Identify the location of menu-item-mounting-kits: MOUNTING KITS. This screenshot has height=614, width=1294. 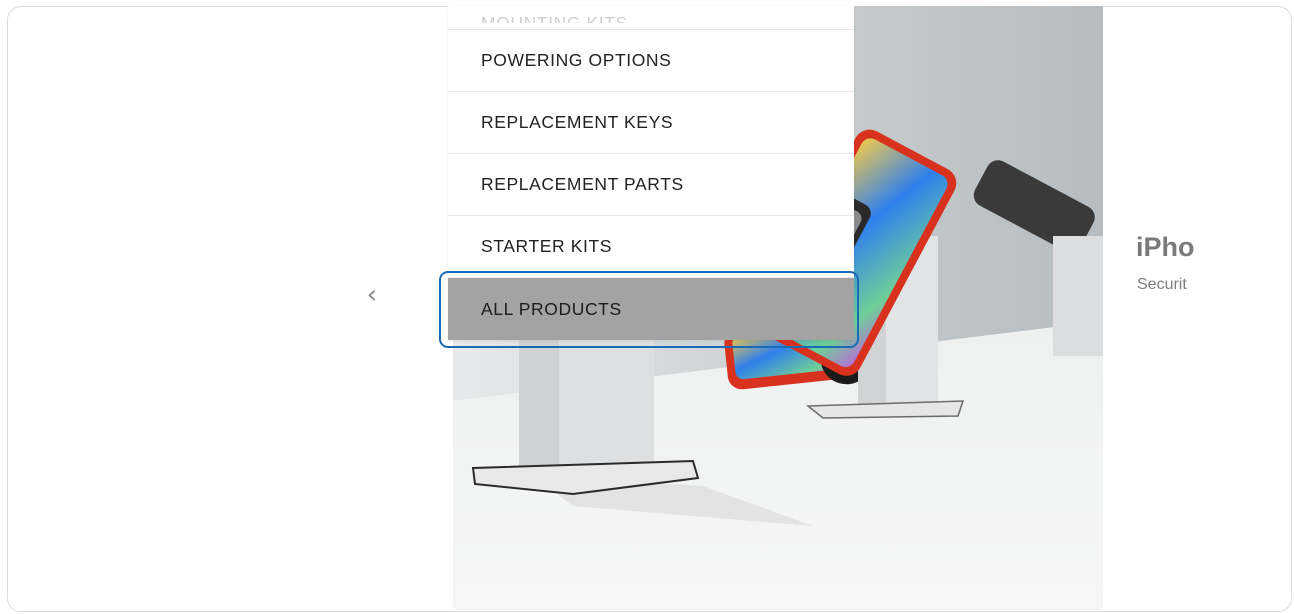
(651, 18).